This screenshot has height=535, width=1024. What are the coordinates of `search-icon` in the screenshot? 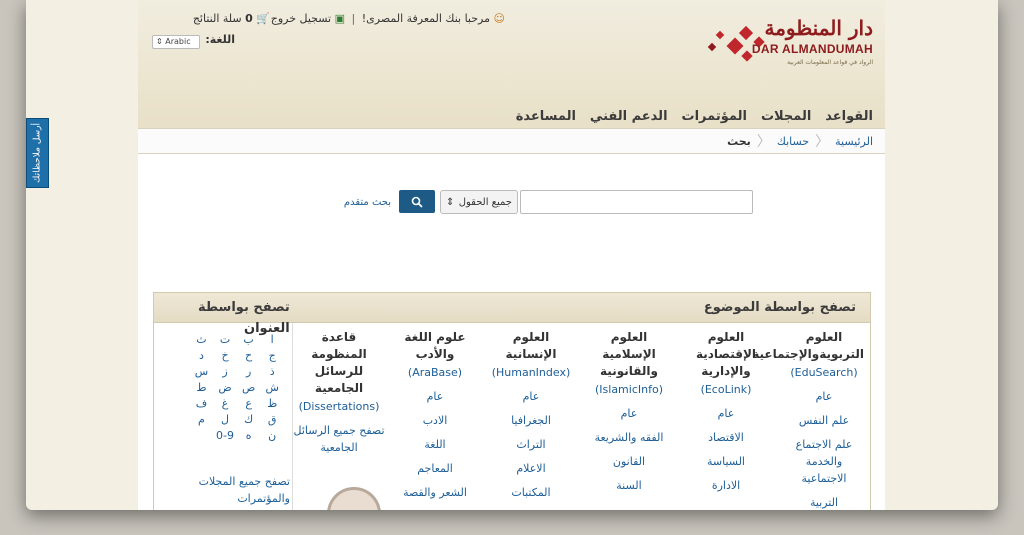 It's located at (417, 202).